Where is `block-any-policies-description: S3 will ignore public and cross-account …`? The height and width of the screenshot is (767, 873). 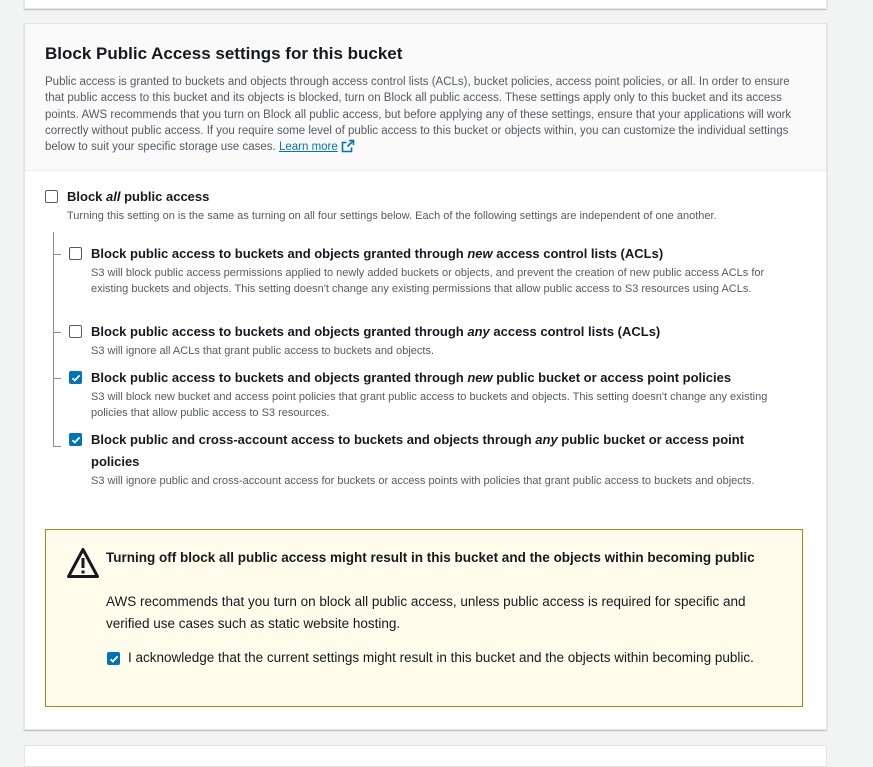 block-any-policies-description: S3 will ignore public and cross-account … is located at coordinates (423, 481).